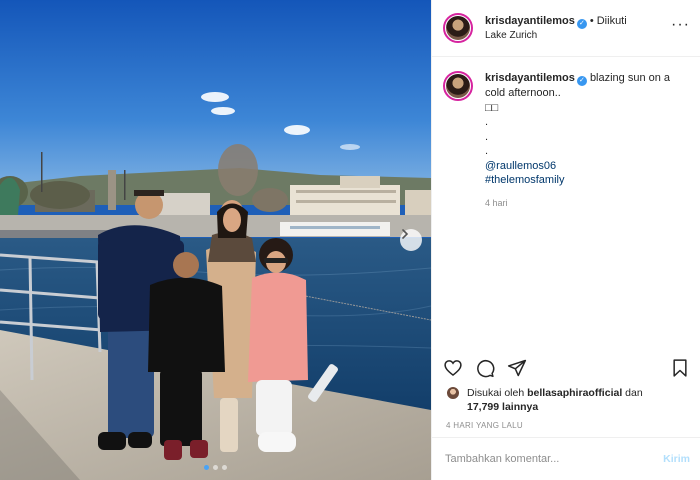  I want to click on liker-avatar, so click(453, 393).